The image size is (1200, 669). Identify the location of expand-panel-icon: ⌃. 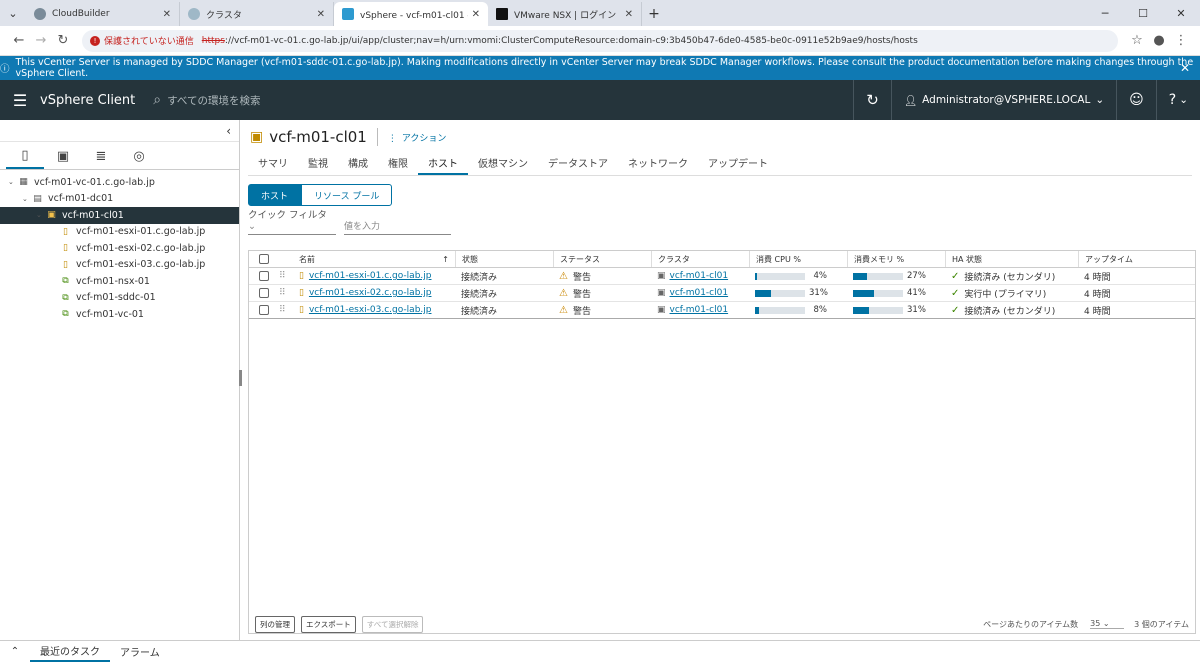
(15, 651).